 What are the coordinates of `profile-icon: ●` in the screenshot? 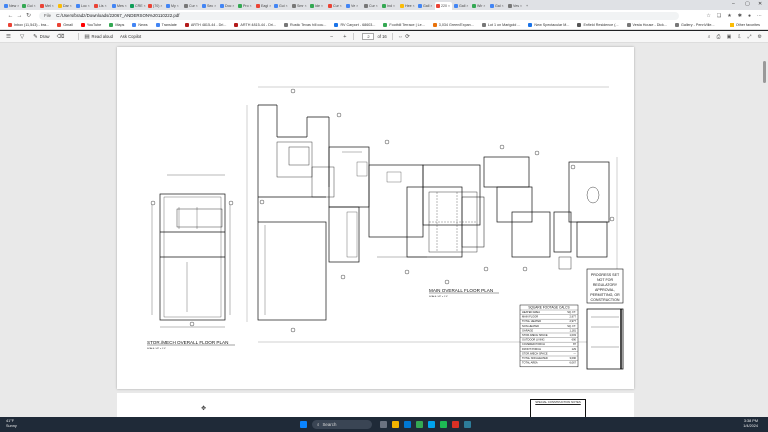 It's located at (749, 16).